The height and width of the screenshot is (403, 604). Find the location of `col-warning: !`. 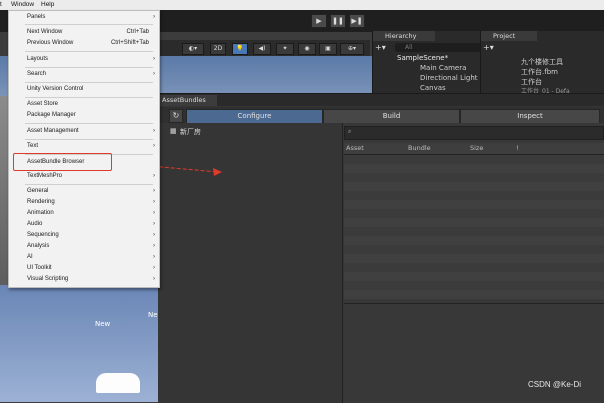

col-warning: ! is located at coordinates (517, 148).